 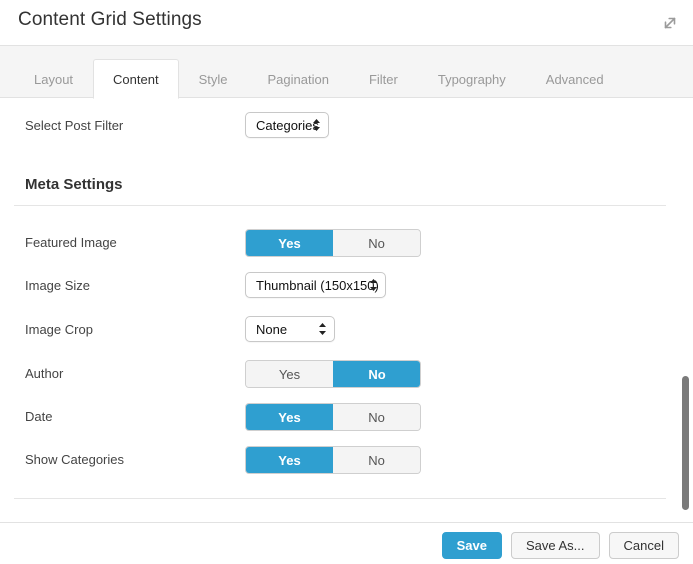 What do you see at coordinates (39, 416) in the screenshot?
I see `date-label: Date` at bounding box center [39, 416].